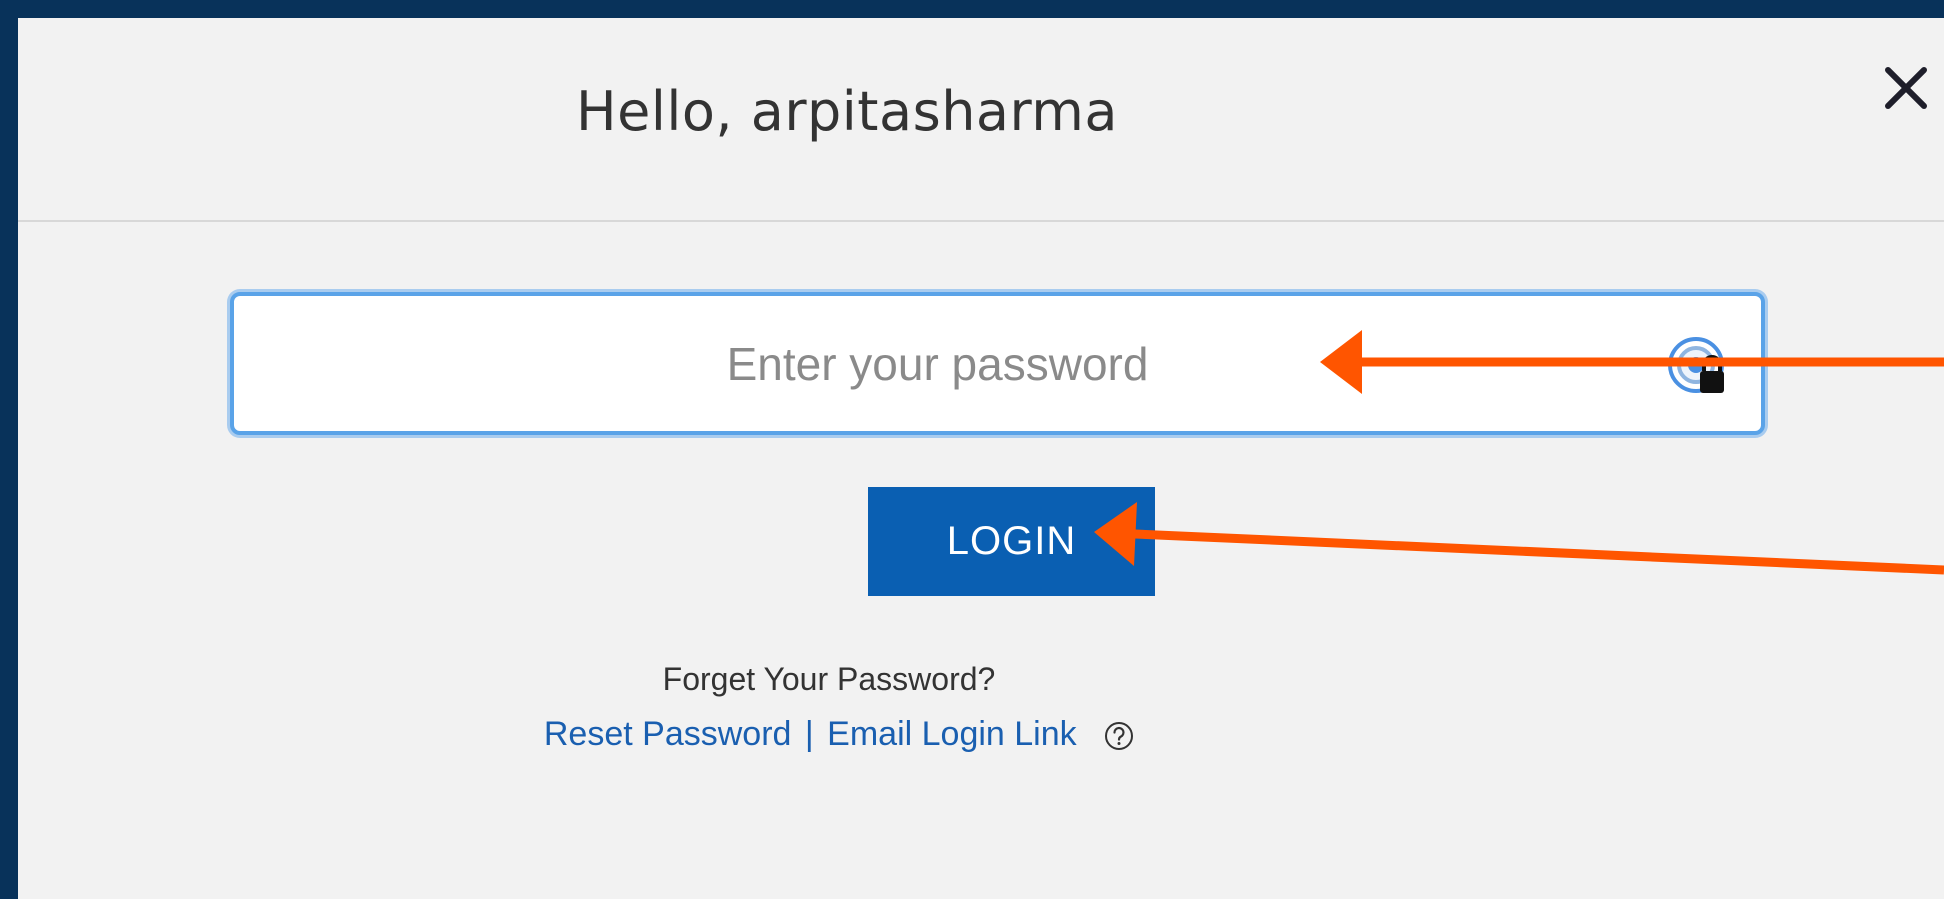 This screenshot has height=899, width=1944. What do you see at coordinates (1699, 368) in the screenshot?
I see `password-manager-icon` at bounding box center [1699, 368].